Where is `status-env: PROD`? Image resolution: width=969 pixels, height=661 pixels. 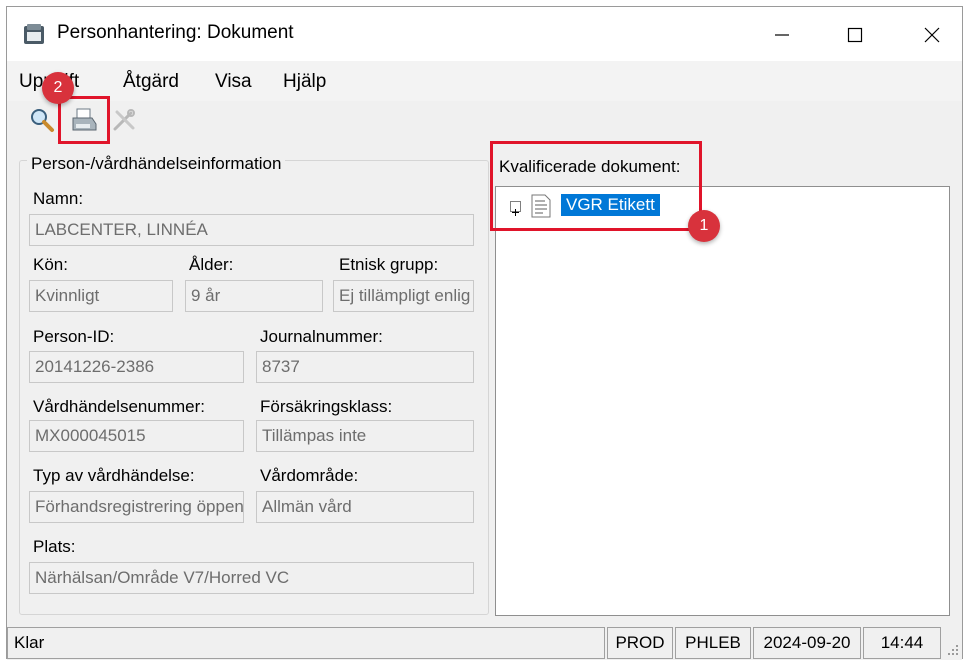
status-env: PROD is located at coordinates (640, 643).